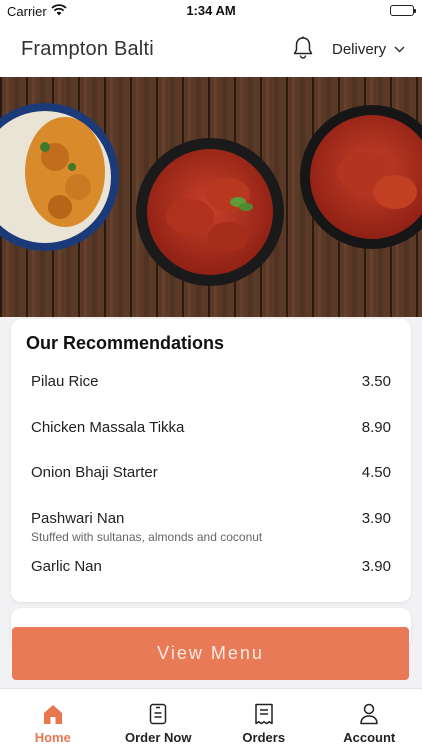 This screenshot has width=422, height=750. I want to click on menu-item-name: Pashwari Nan, so click(78, 518).